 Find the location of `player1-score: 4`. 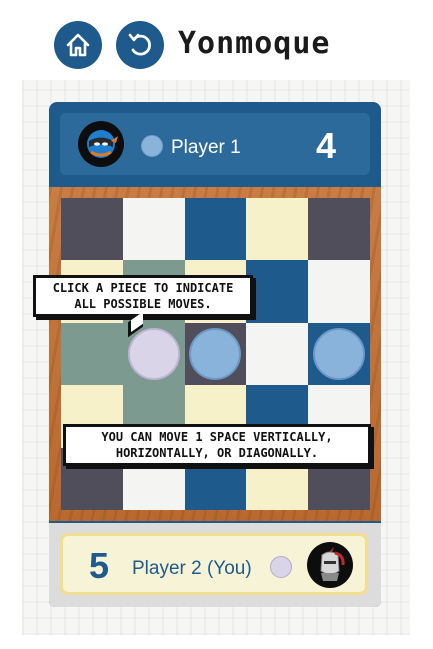

player1-score: 4 is located at coordinates (326, 145).